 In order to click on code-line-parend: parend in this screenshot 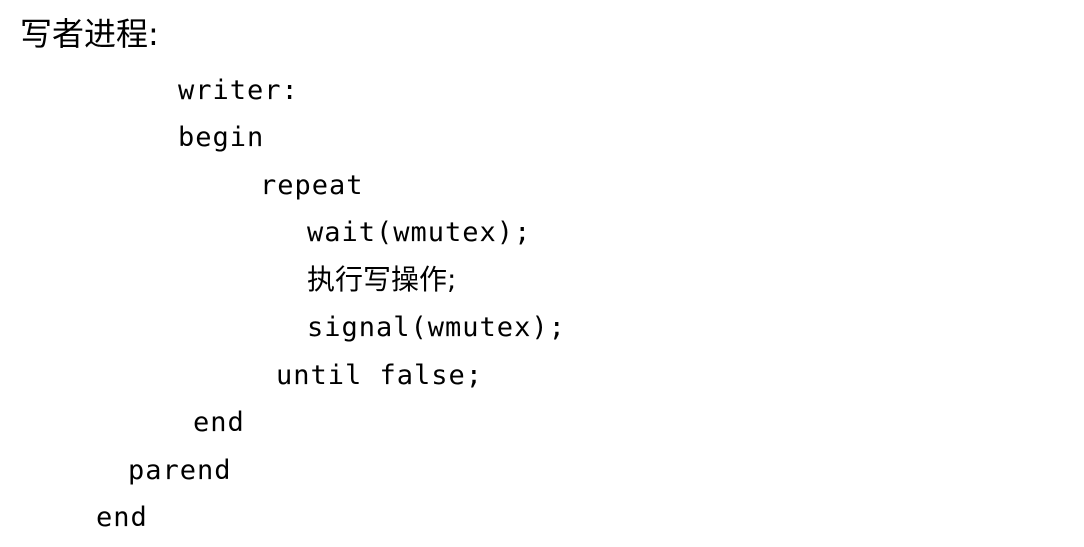, I will do `click(180, 470)`.